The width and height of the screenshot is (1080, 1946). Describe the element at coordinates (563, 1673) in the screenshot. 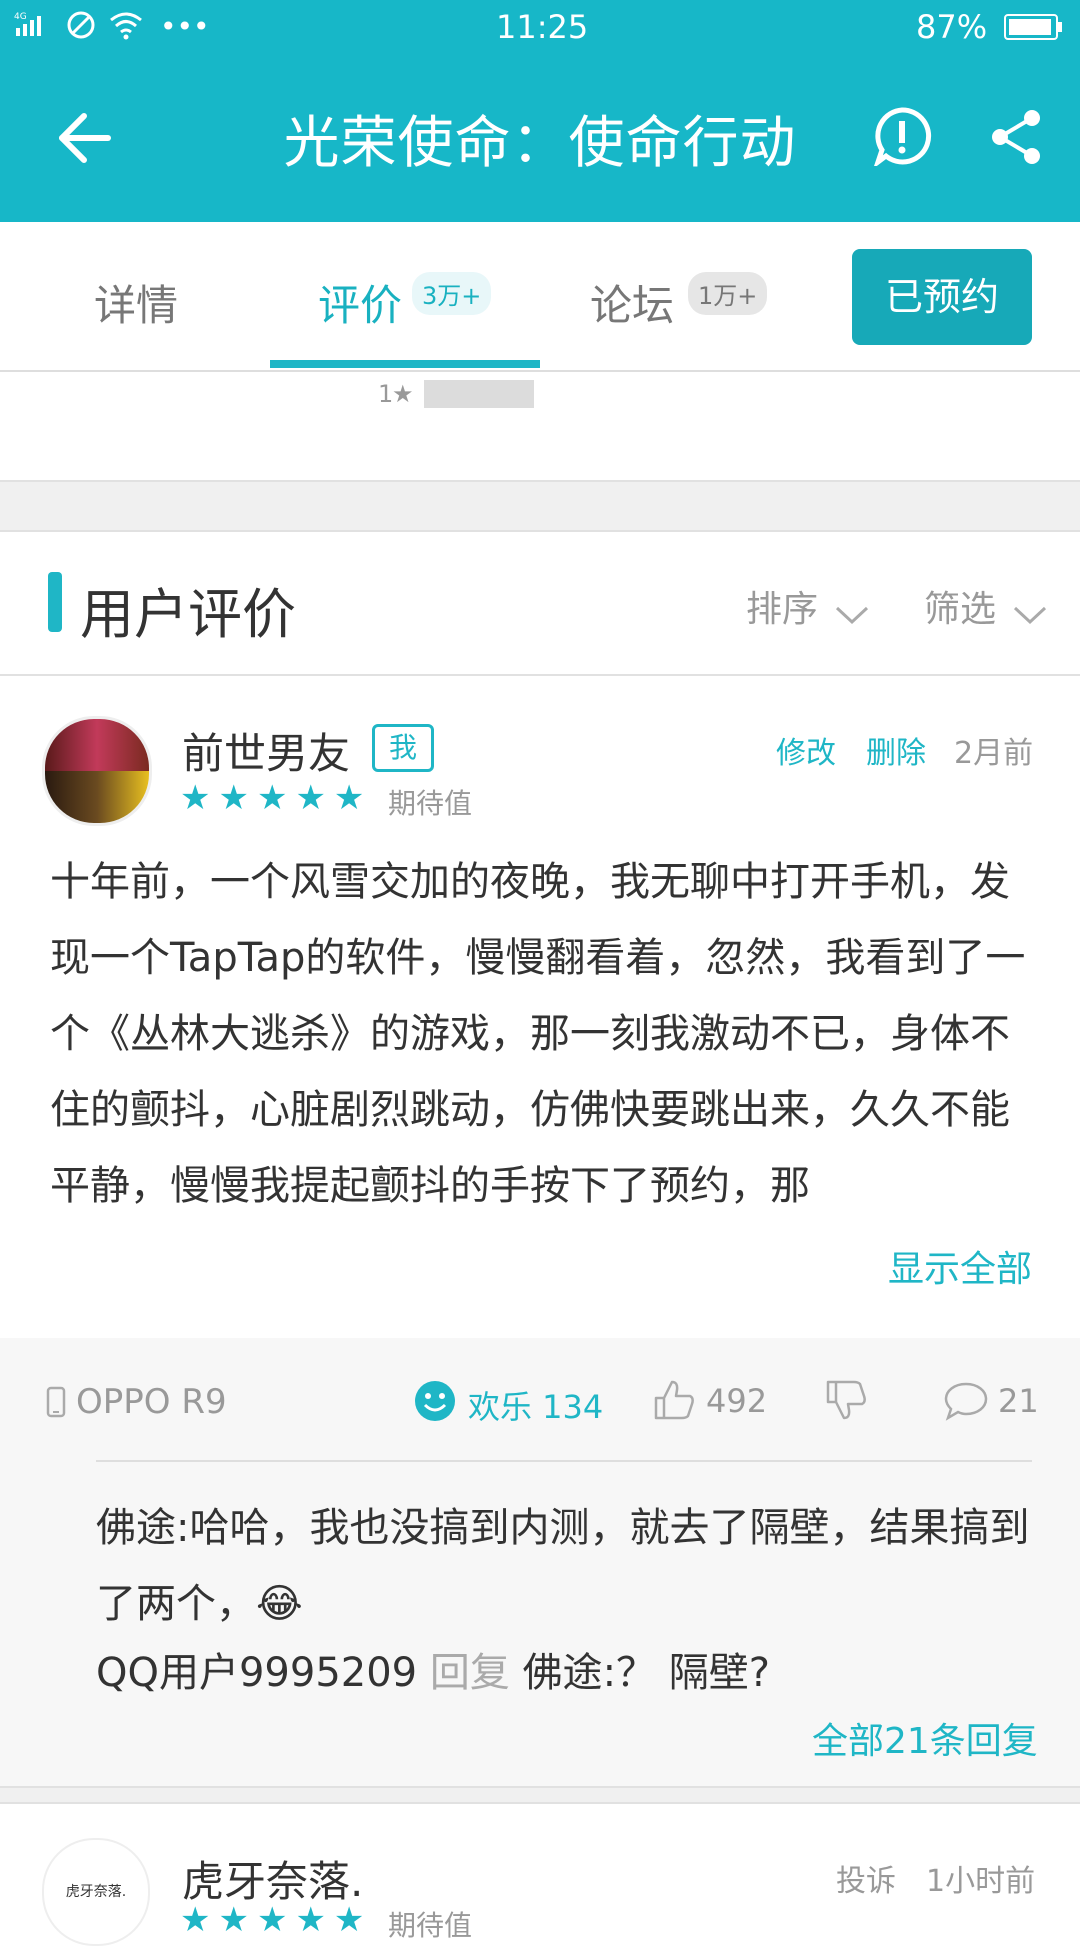

I see `reply-target: 佛途` at that location.